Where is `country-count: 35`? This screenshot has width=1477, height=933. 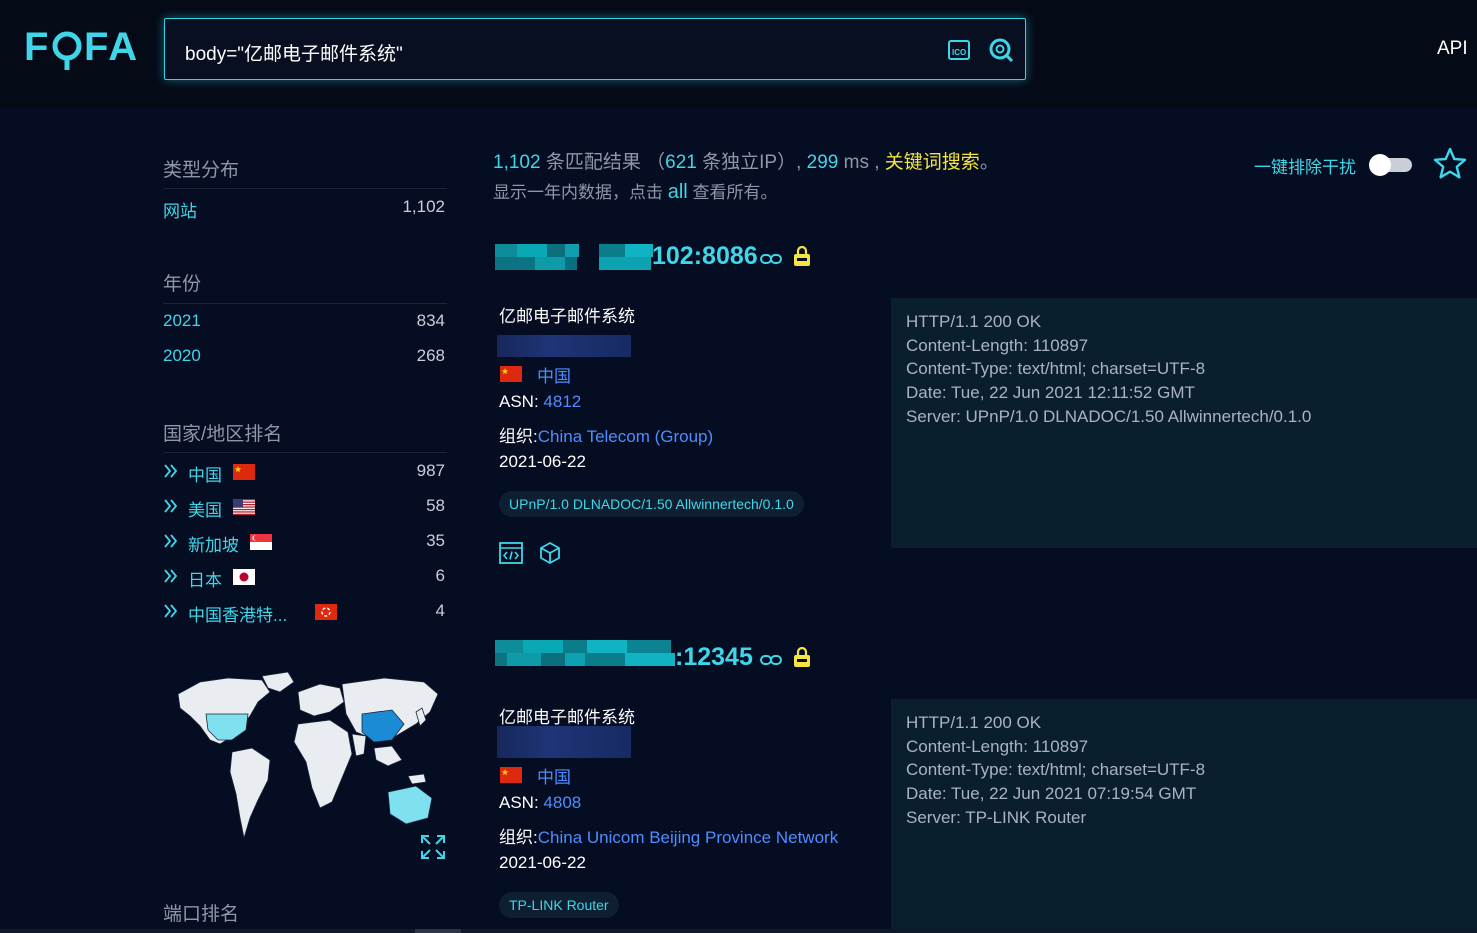
country-count: 35 is located at coordinates (435, 540).